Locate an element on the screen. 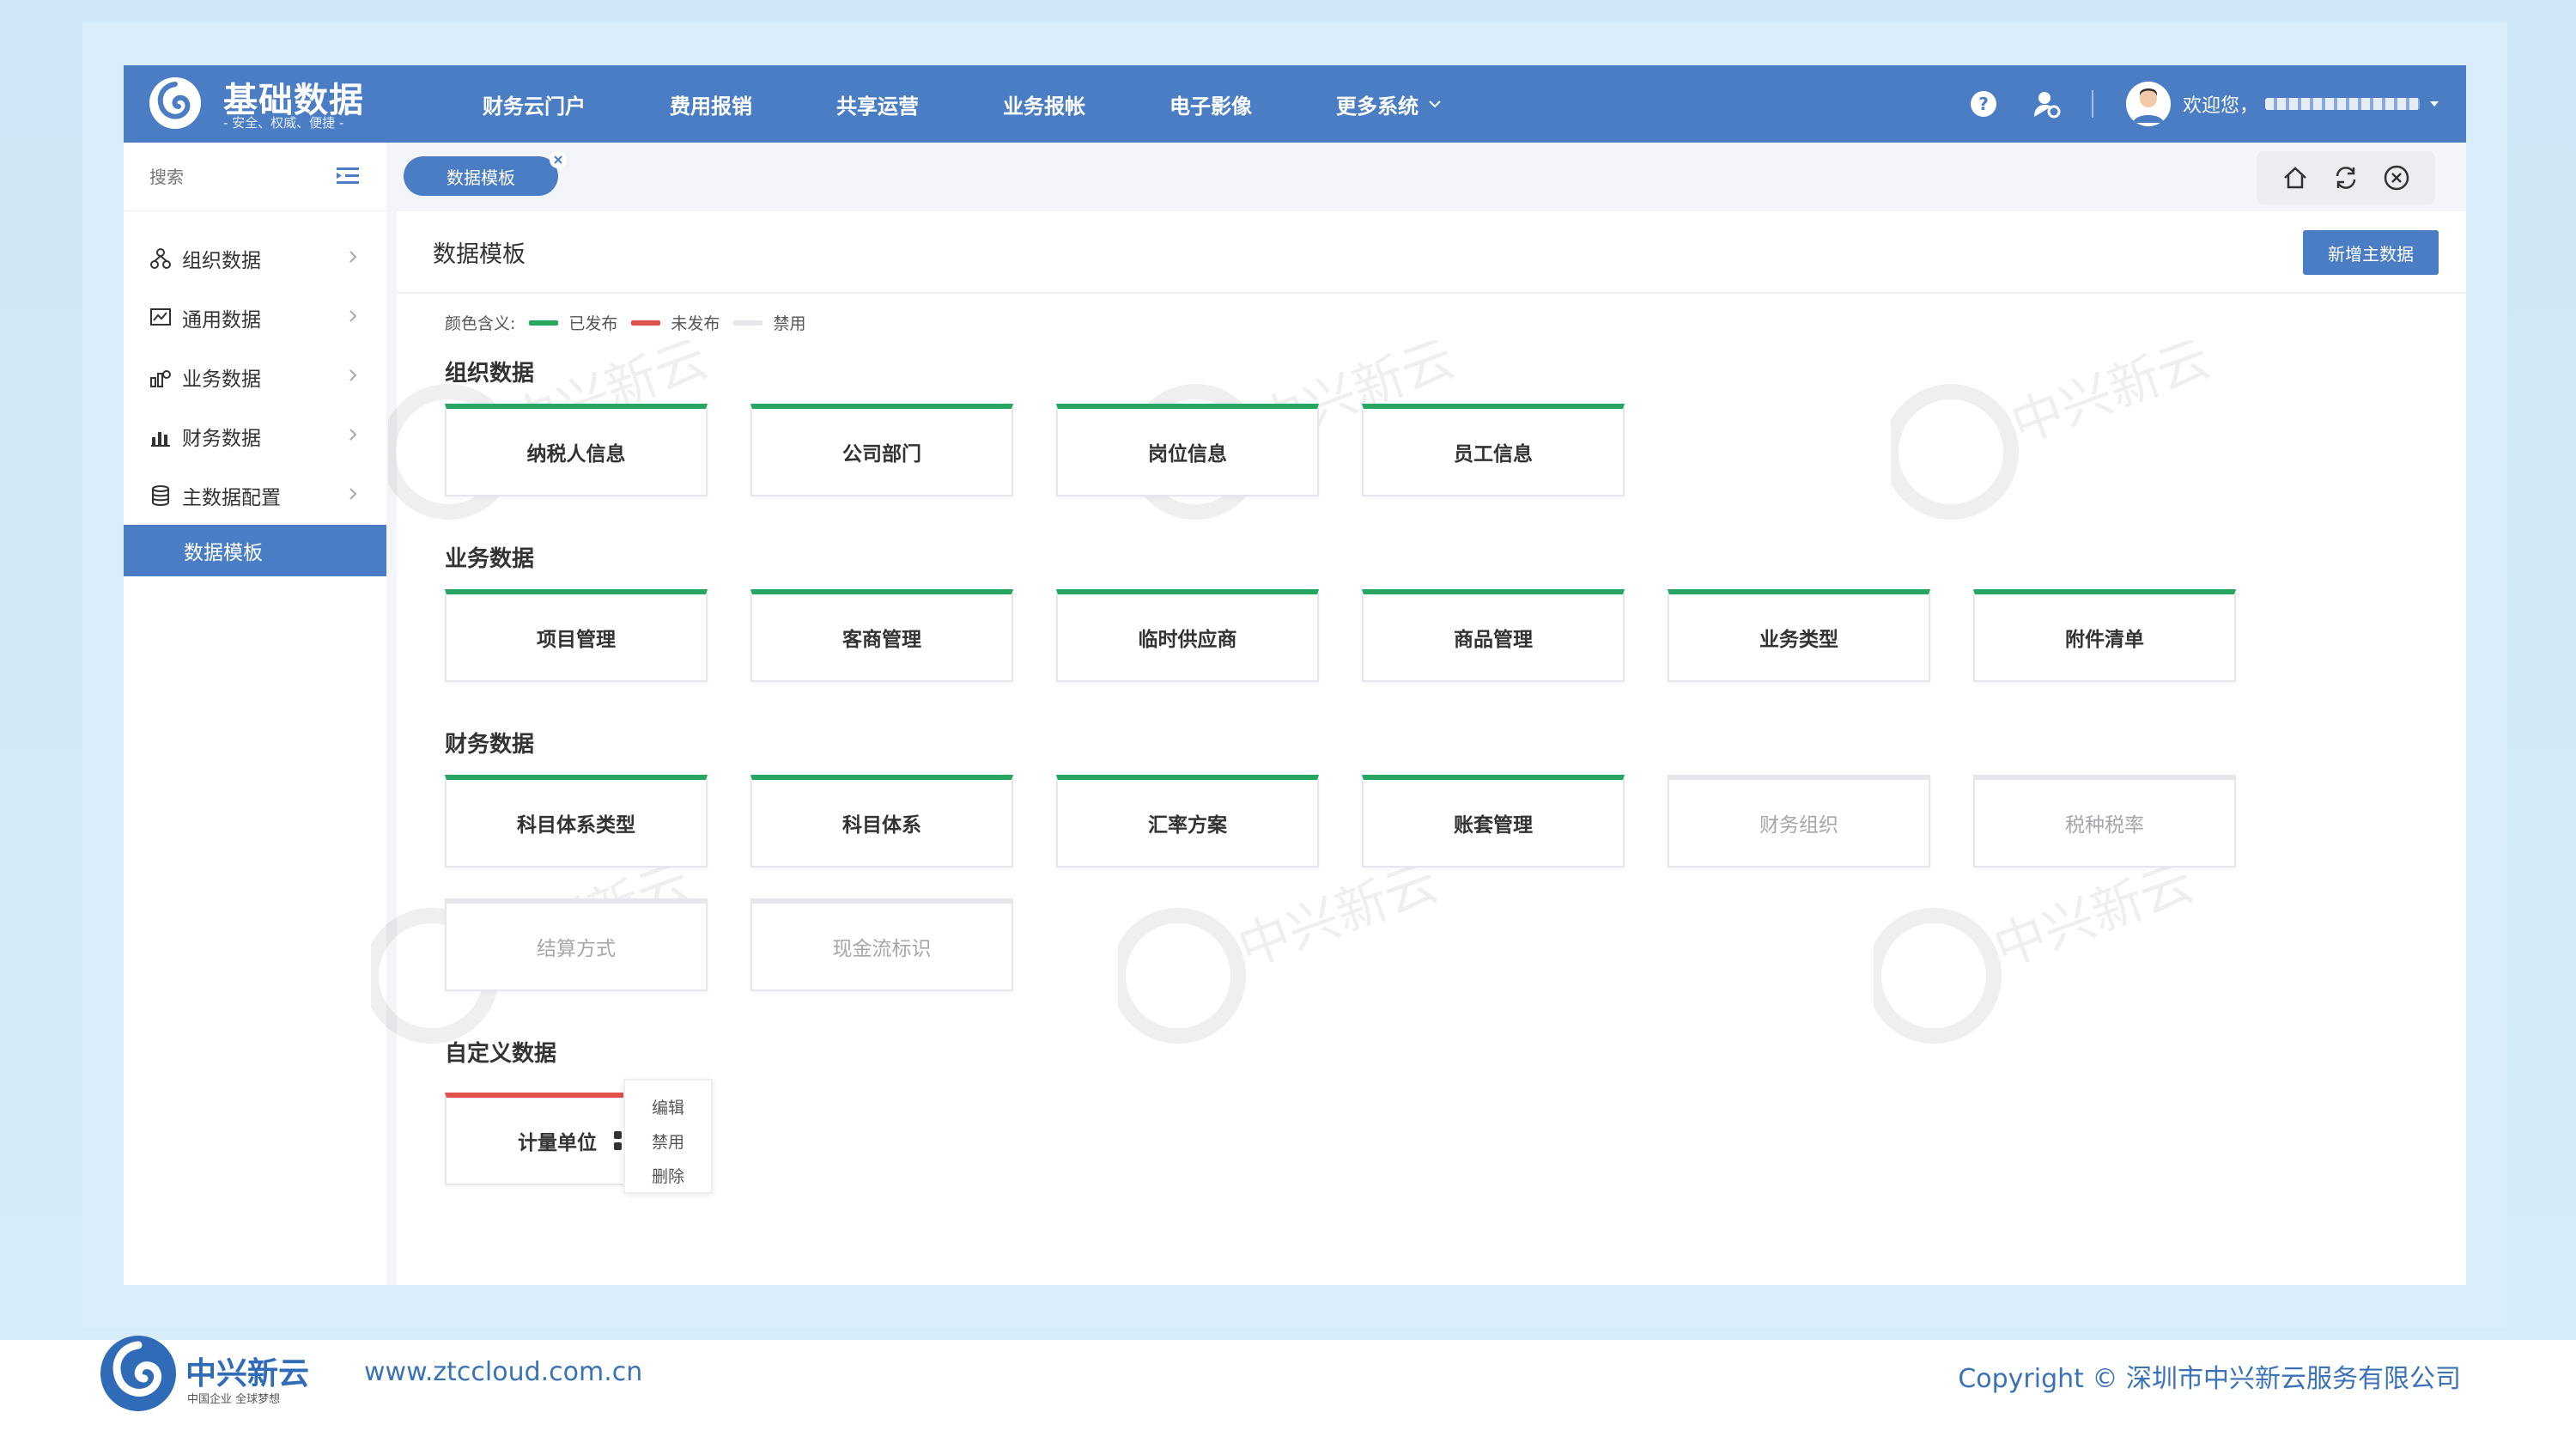 The width and height of the screenshot is (2576, 1449). legend-swatch-published is located at coordinates (544, 323).